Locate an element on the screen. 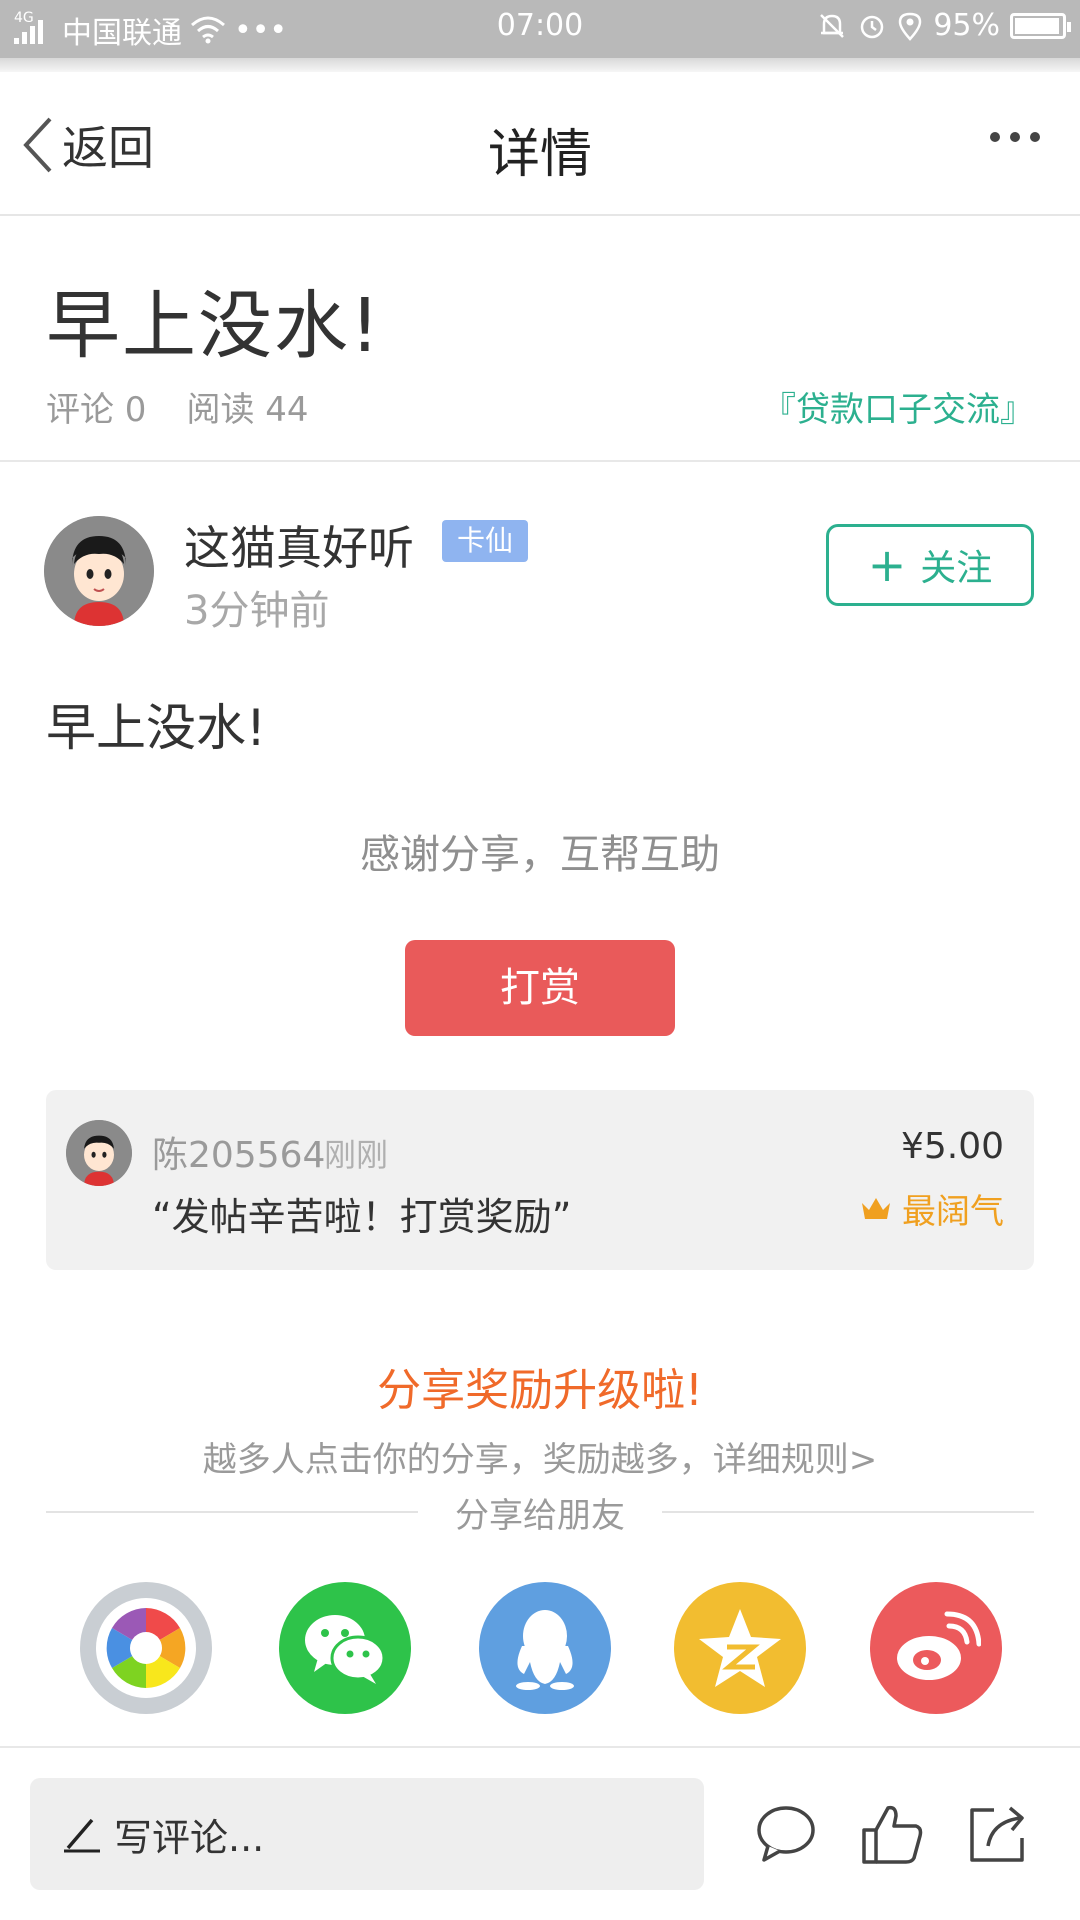 The width and height of the screenshot is (1080, 1920). share-moments-button is located at coordinates (146, 1648).